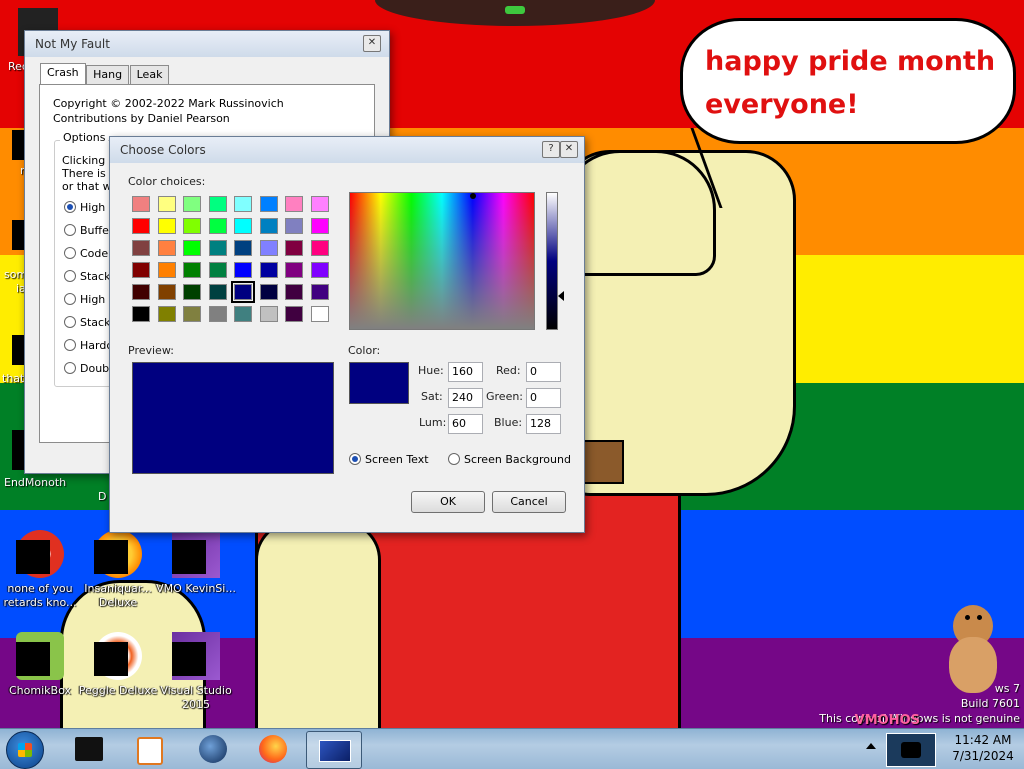  I want to click on luminance-slider, so click(552, 261).